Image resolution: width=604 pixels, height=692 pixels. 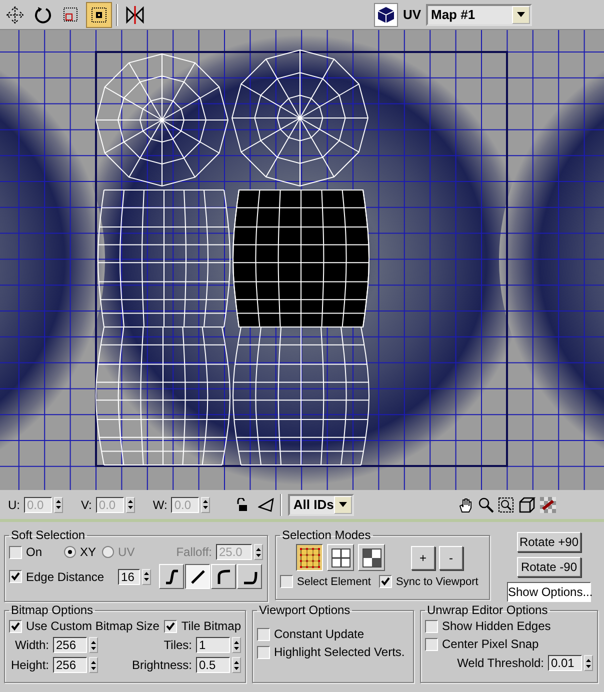 I want to click on checkbox-label: Tile Bitmap, so click(x=211, y=626).